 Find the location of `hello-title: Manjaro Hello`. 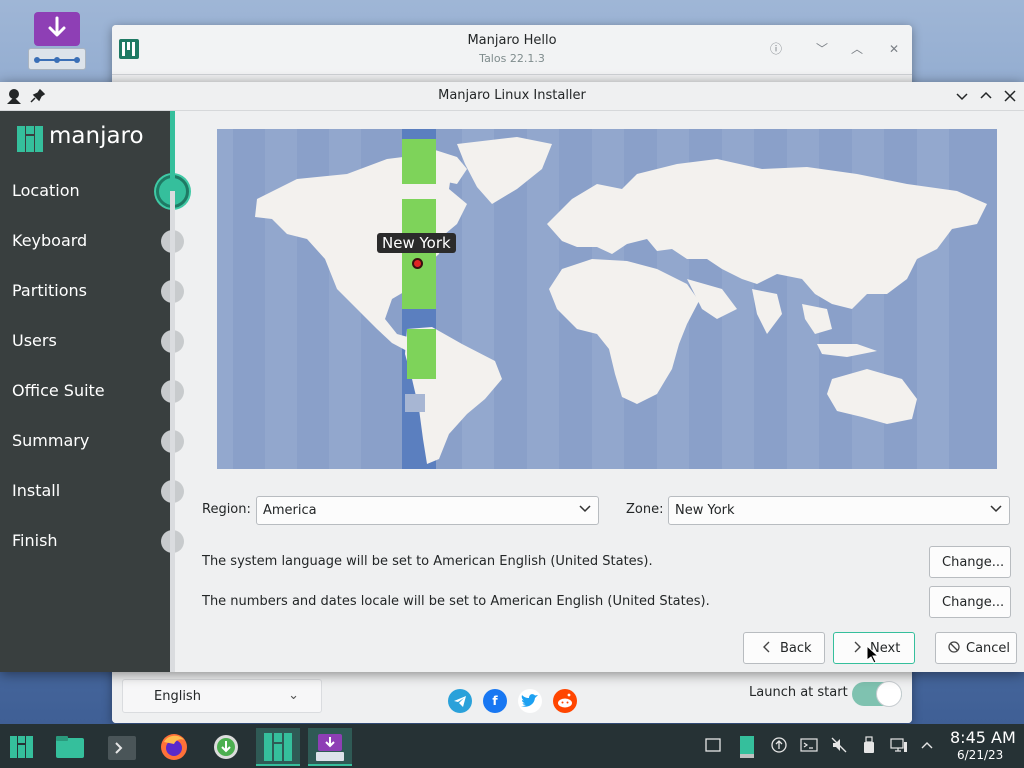

hello-title: Manjaro Hello is located at coordinates (512, 40).